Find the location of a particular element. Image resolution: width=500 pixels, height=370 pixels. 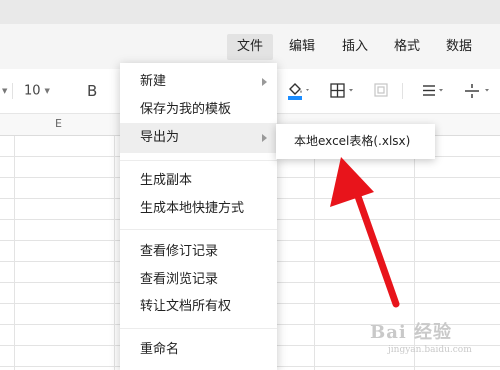

align-button is located at coordinates (434, 92).